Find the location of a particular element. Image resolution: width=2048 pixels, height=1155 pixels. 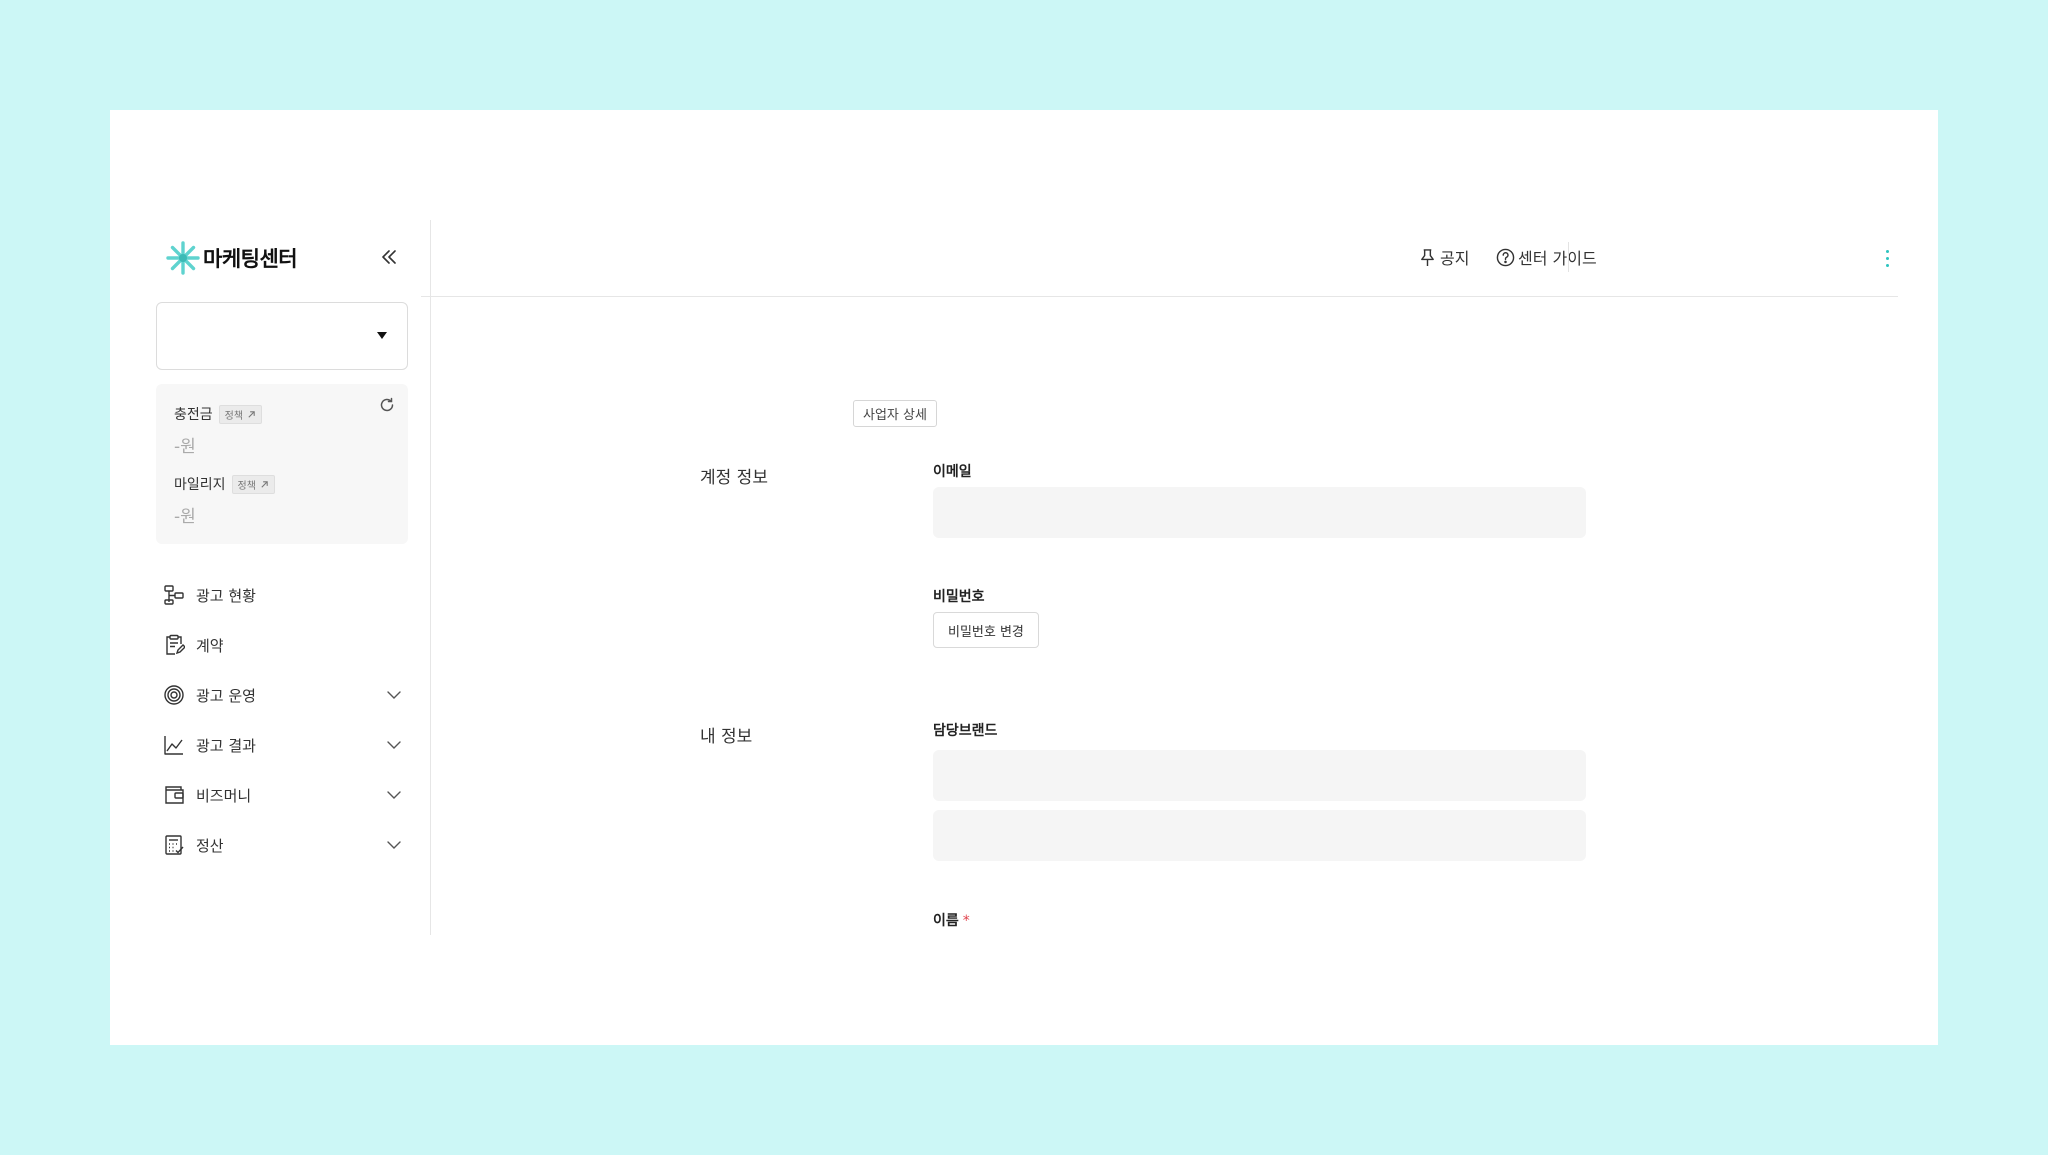

help-circle-icon is located at coordinates (1505, 257).